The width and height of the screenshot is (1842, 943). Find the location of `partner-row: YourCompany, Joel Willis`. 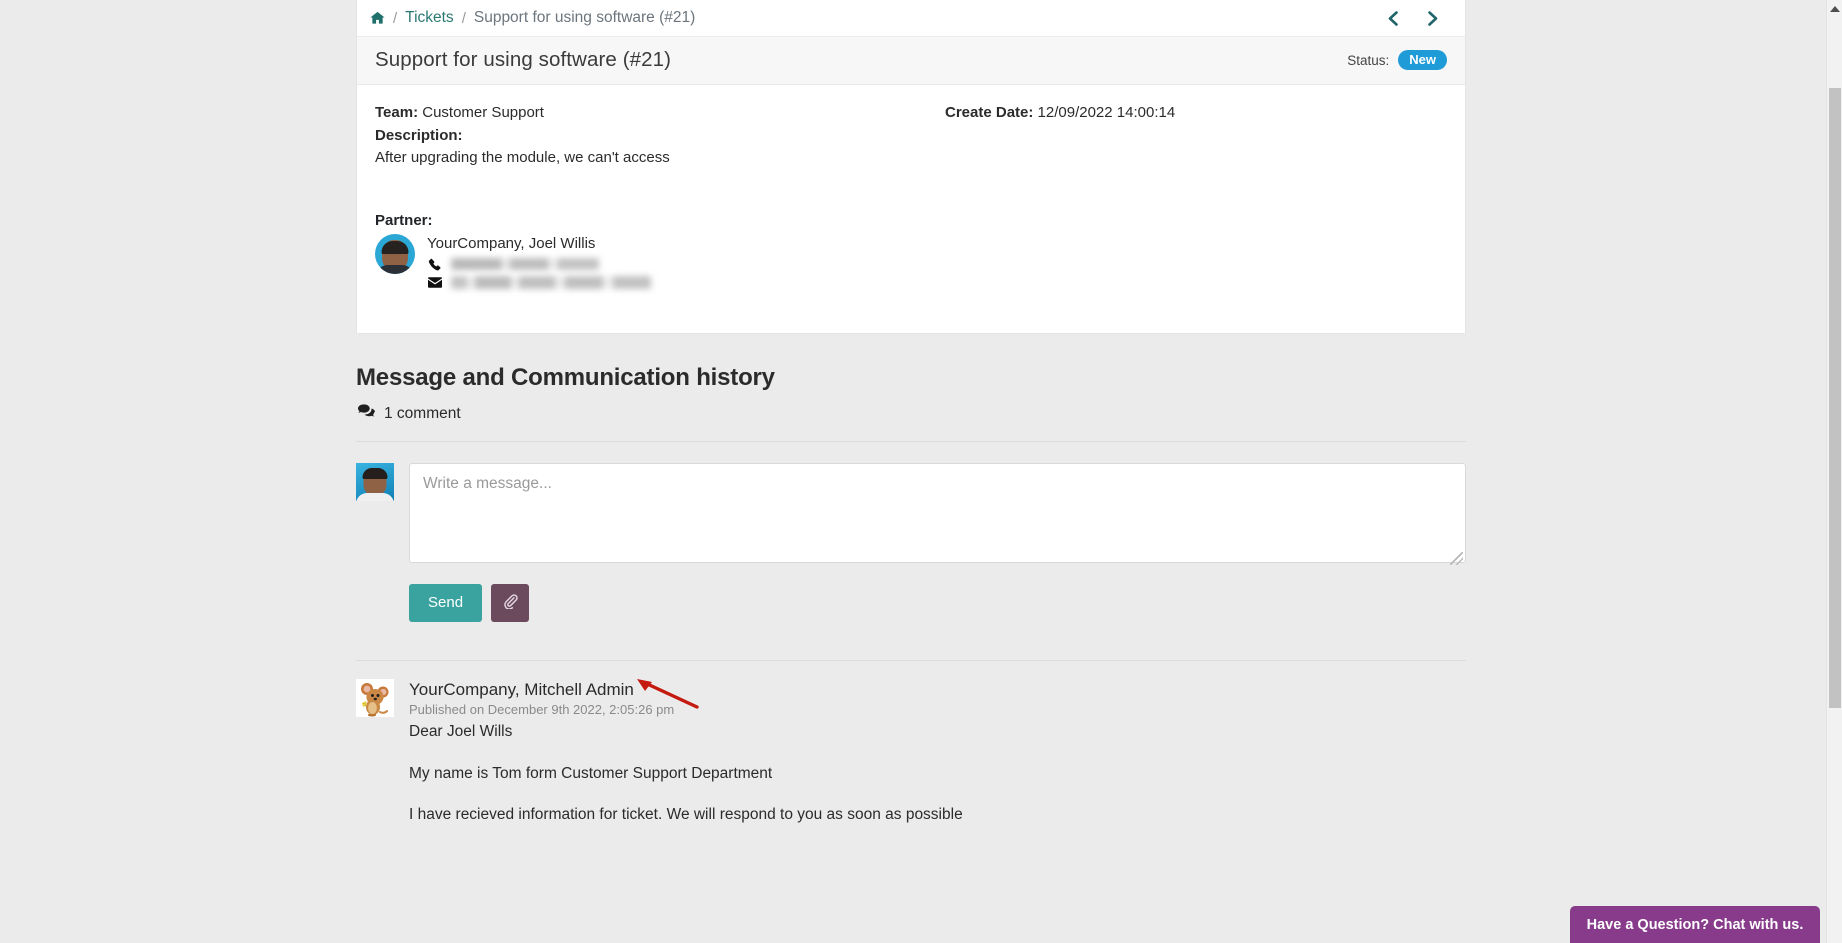

partner-row: YourCompany, Joel Willis is located at coordinates (655, 263).